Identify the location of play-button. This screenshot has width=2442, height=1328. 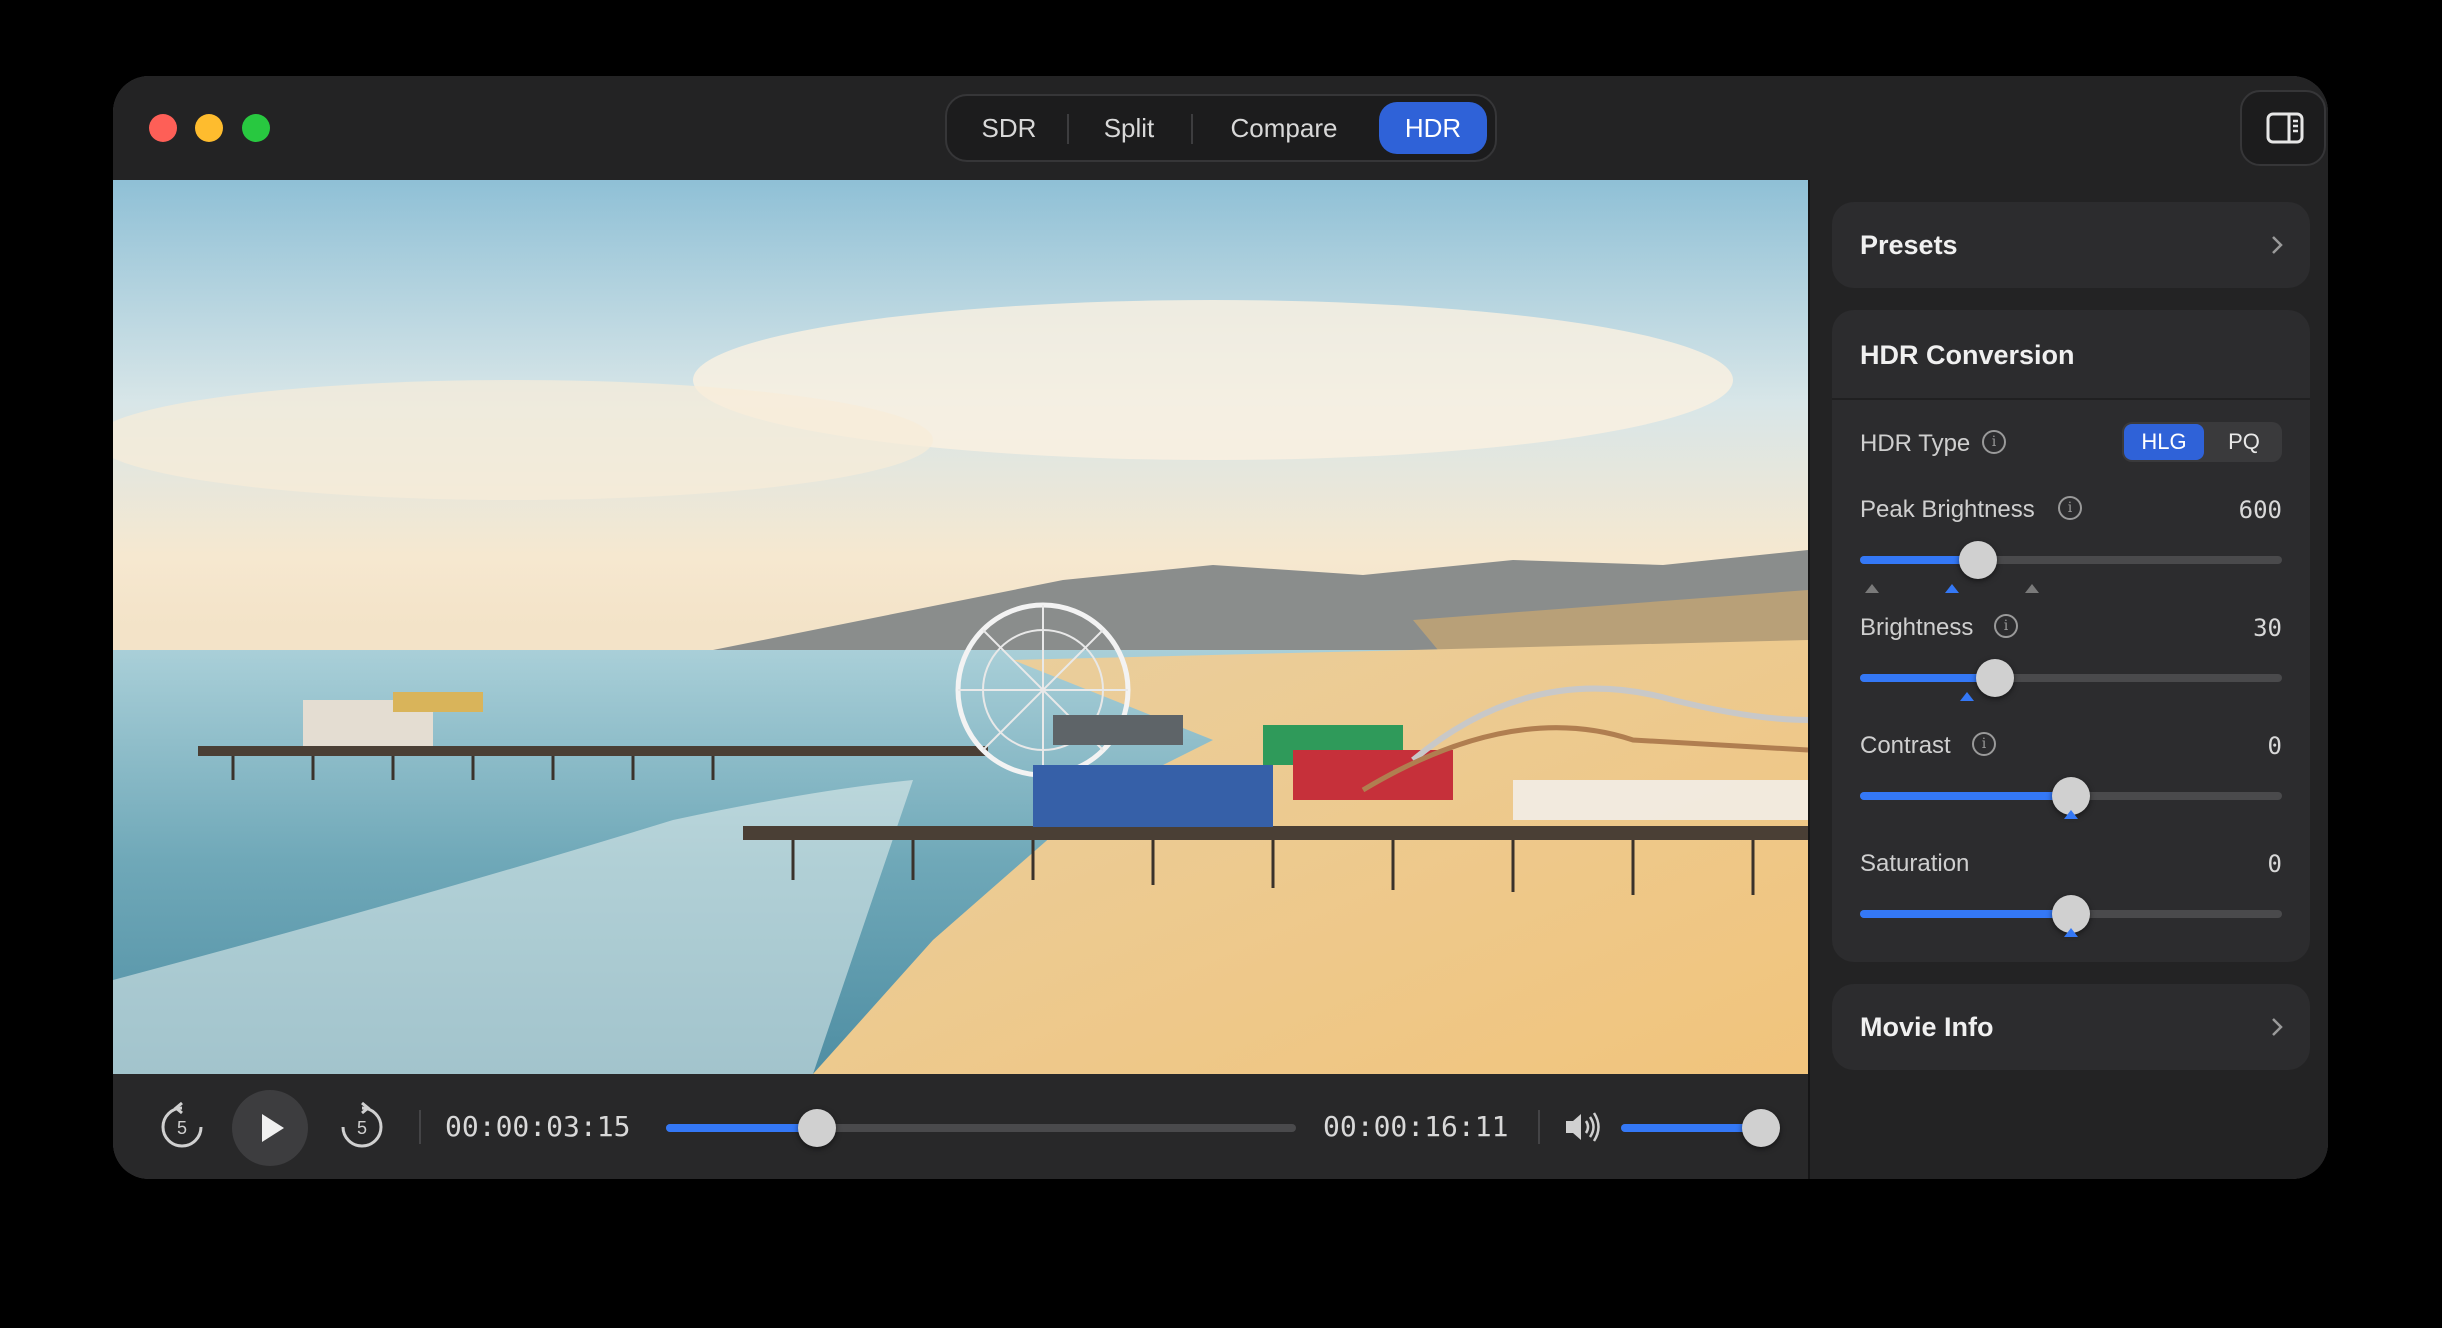
(270, 1128).